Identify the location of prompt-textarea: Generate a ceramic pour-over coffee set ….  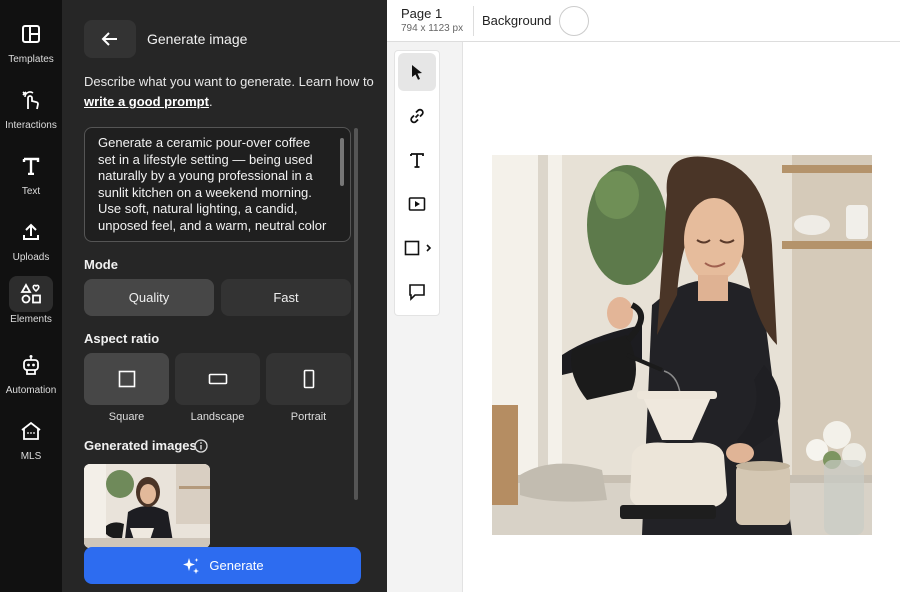
(217, 184).